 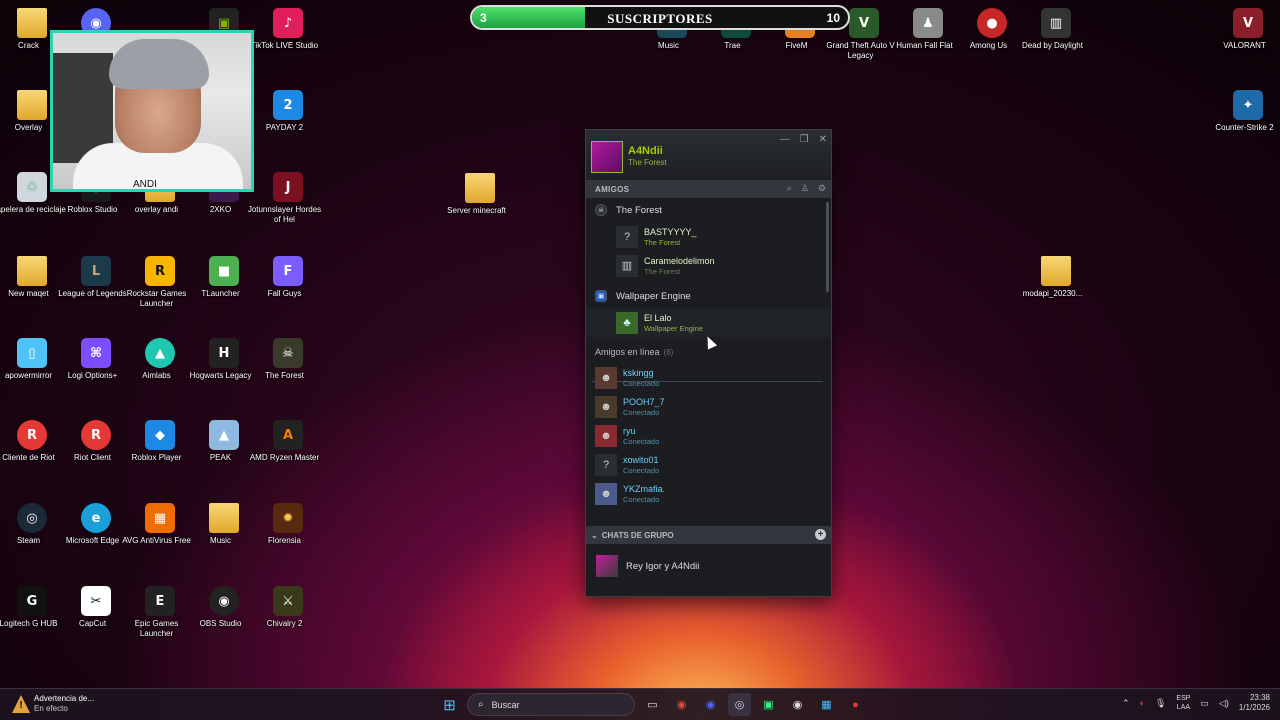 I want to click on window-controls: — ❐ ✕, so click(x=803, y=139).